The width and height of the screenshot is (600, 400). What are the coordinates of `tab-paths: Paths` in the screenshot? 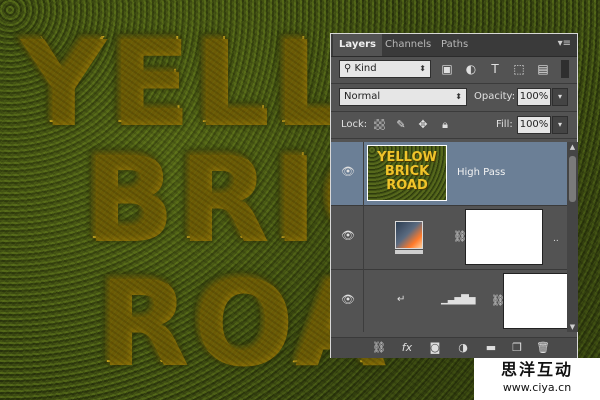 It's located at (454, 45).